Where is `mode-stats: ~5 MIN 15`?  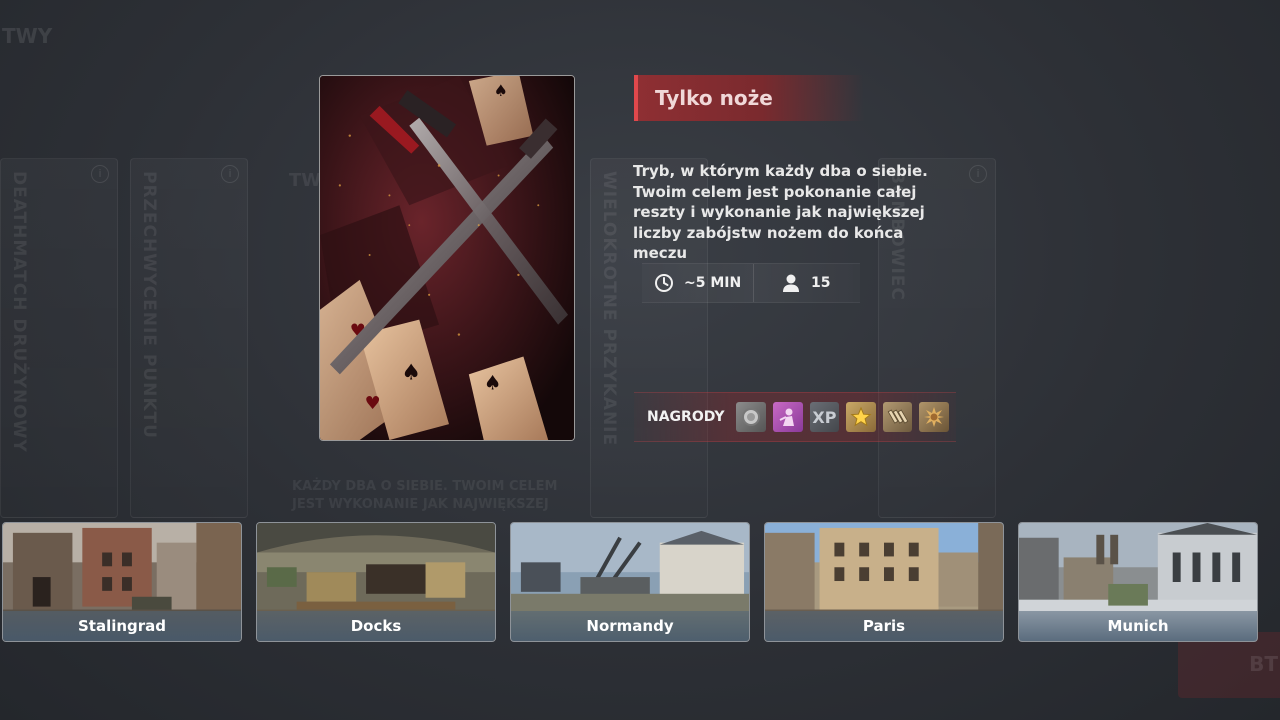
mode-stats: ~5 MIN 15 is located at coordinates (751, 283).